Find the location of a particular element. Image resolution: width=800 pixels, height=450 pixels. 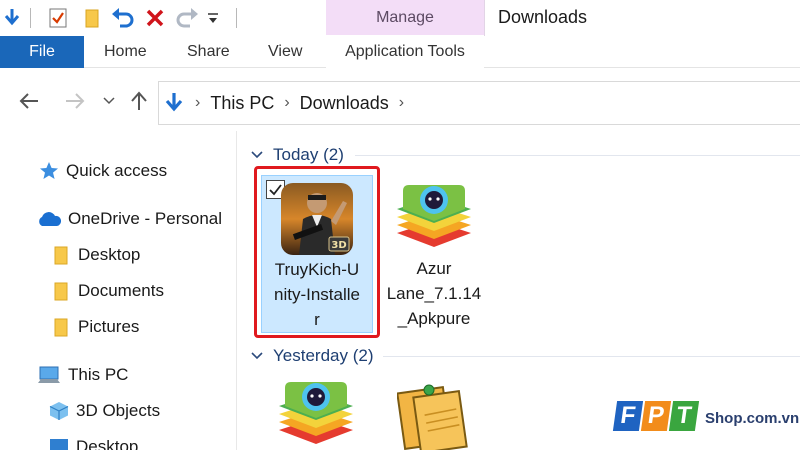

sidebar-item-3d-objects: 3D Objects is located at coordinates (104, 411).